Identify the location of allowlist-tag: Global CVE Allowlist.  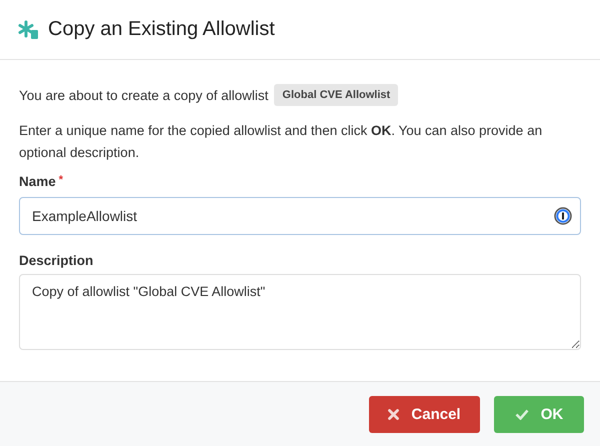
(336, 95).